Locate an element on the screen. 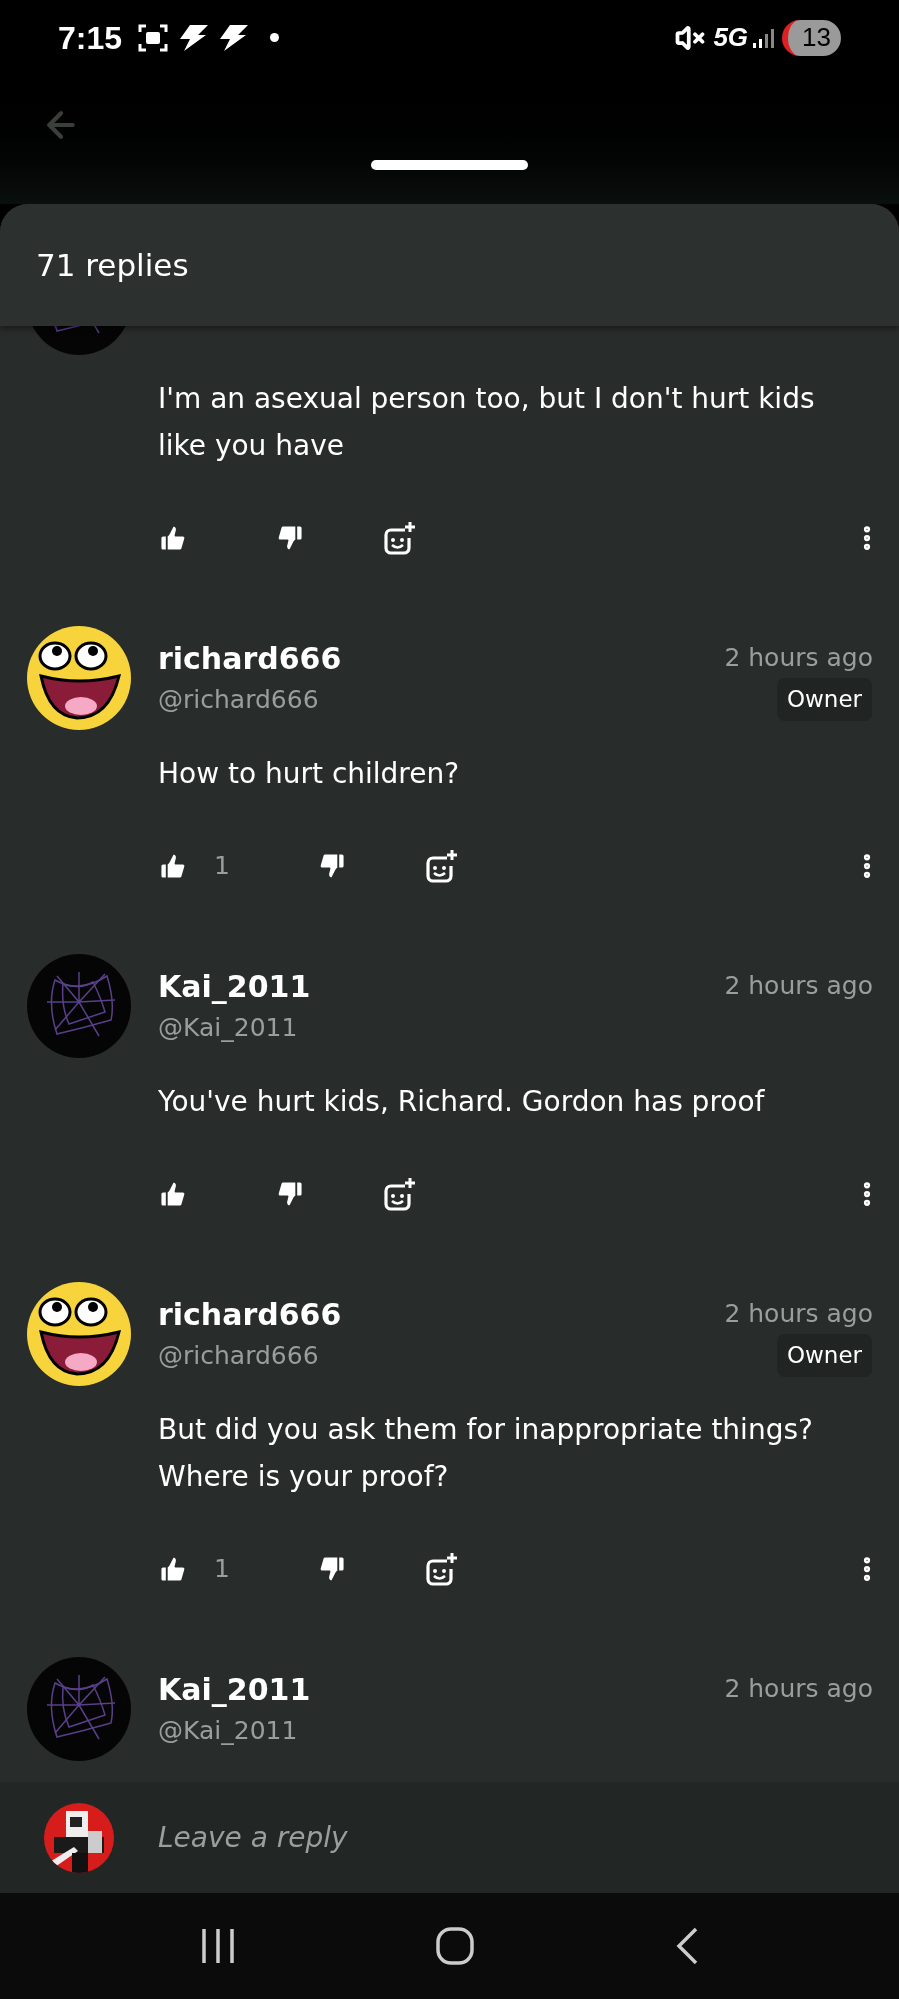 Image resolution: width=899 pixels, height=1999 pixels. recent-apps-icon is located at coordinates (217, 1946).